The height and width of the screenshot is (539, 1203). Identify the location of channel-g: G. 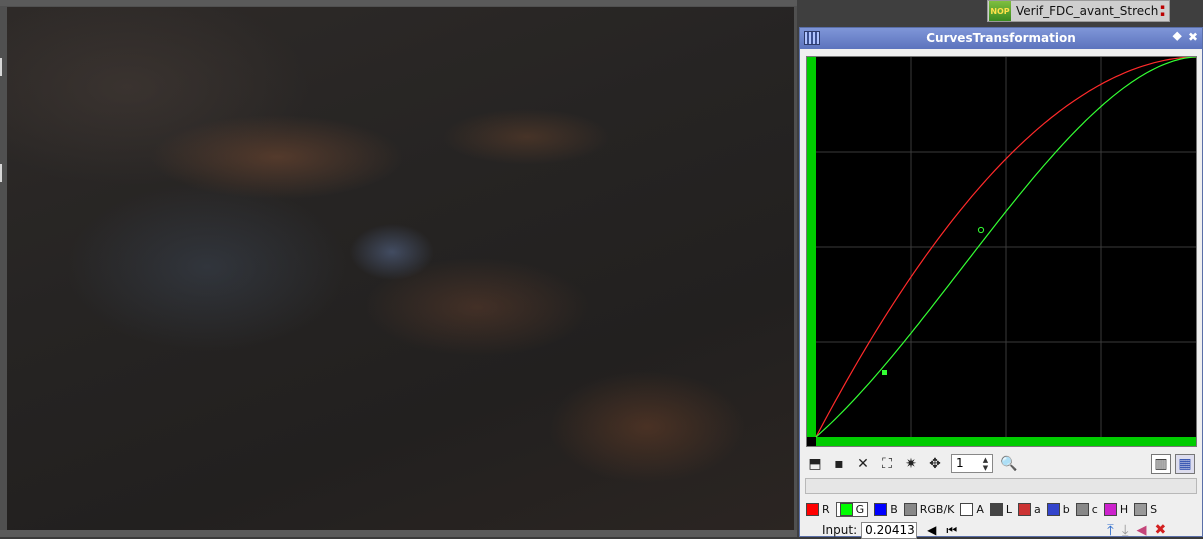
(852, 509).